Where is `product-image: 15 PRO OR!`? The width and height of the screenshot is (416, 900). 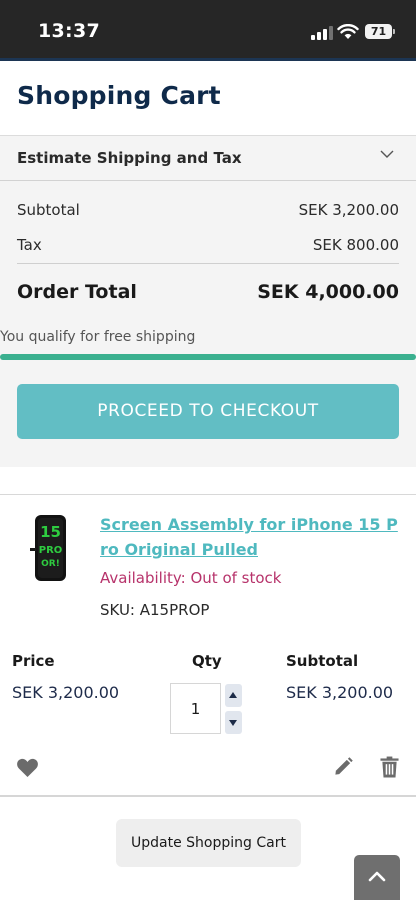 product-image: 15 PRO OR! is located at coordinates (50, 548).